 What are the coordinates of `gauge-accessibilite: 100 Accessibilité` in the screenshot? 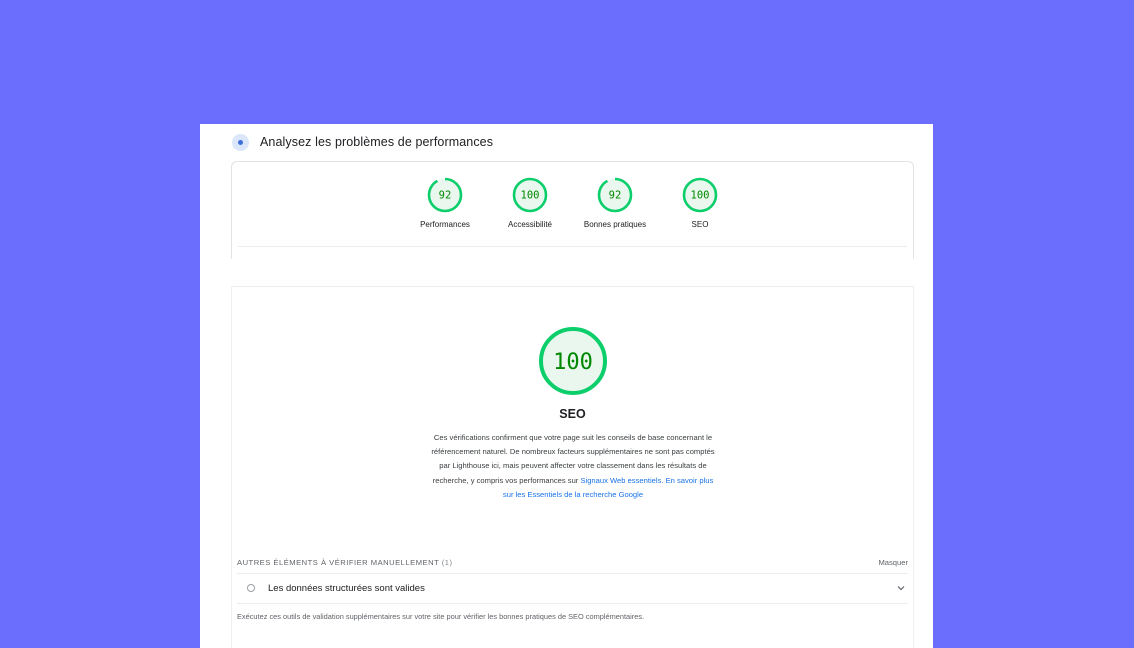 It's located at (530, 203).